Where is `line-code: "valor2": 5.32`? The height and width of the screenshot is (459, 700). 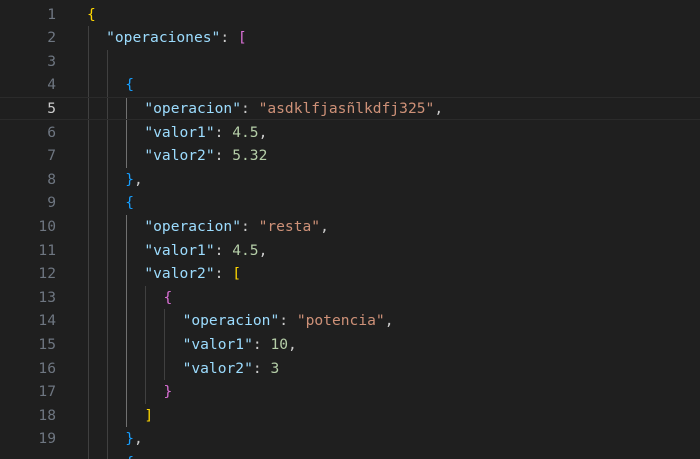 line-code: "valor2": 5.32 is located at coordinates (205, 156).